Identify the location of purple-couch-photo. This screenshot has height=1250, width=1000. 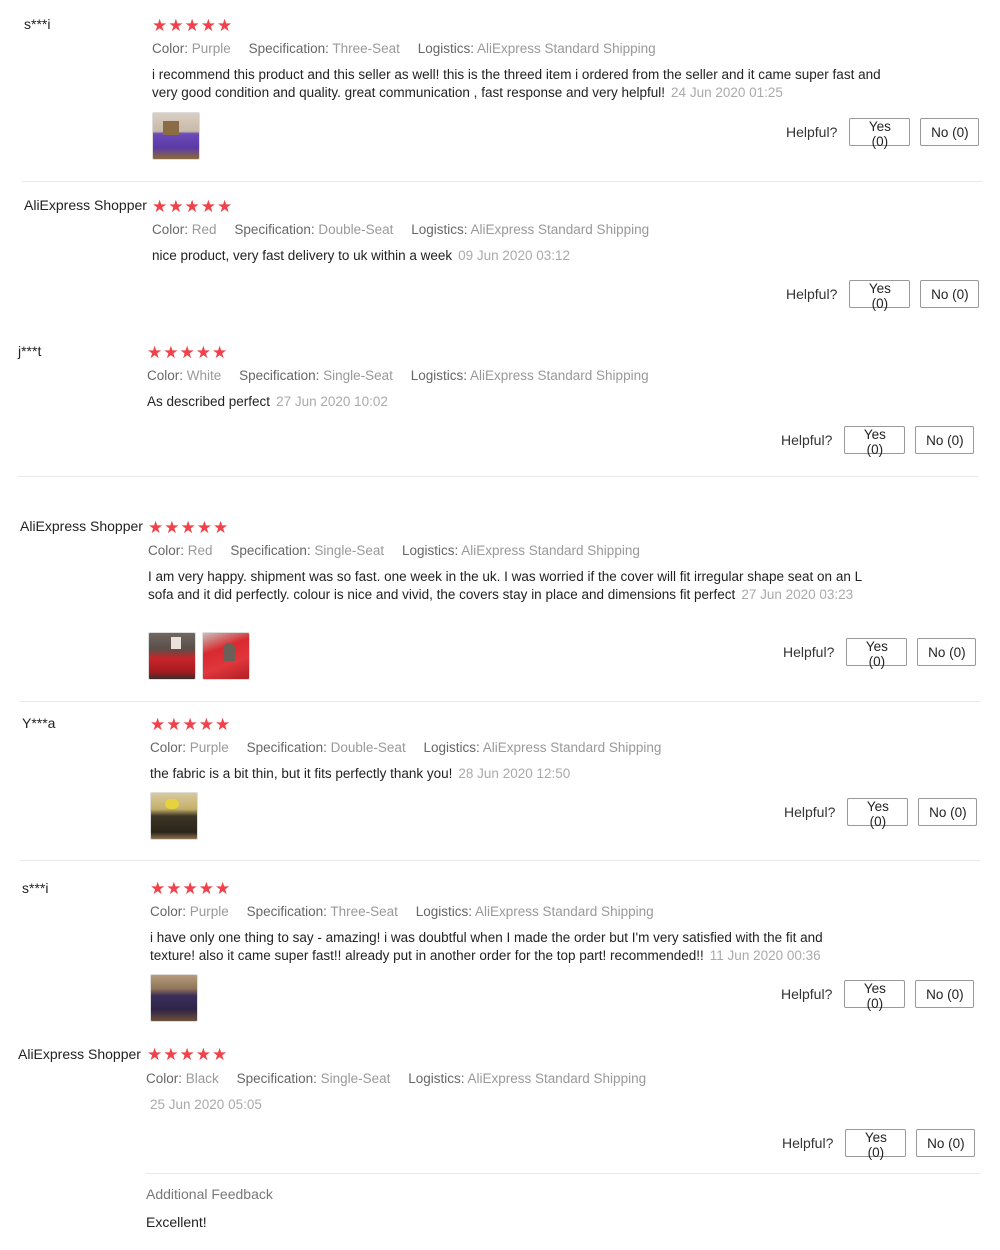
(174, 998).